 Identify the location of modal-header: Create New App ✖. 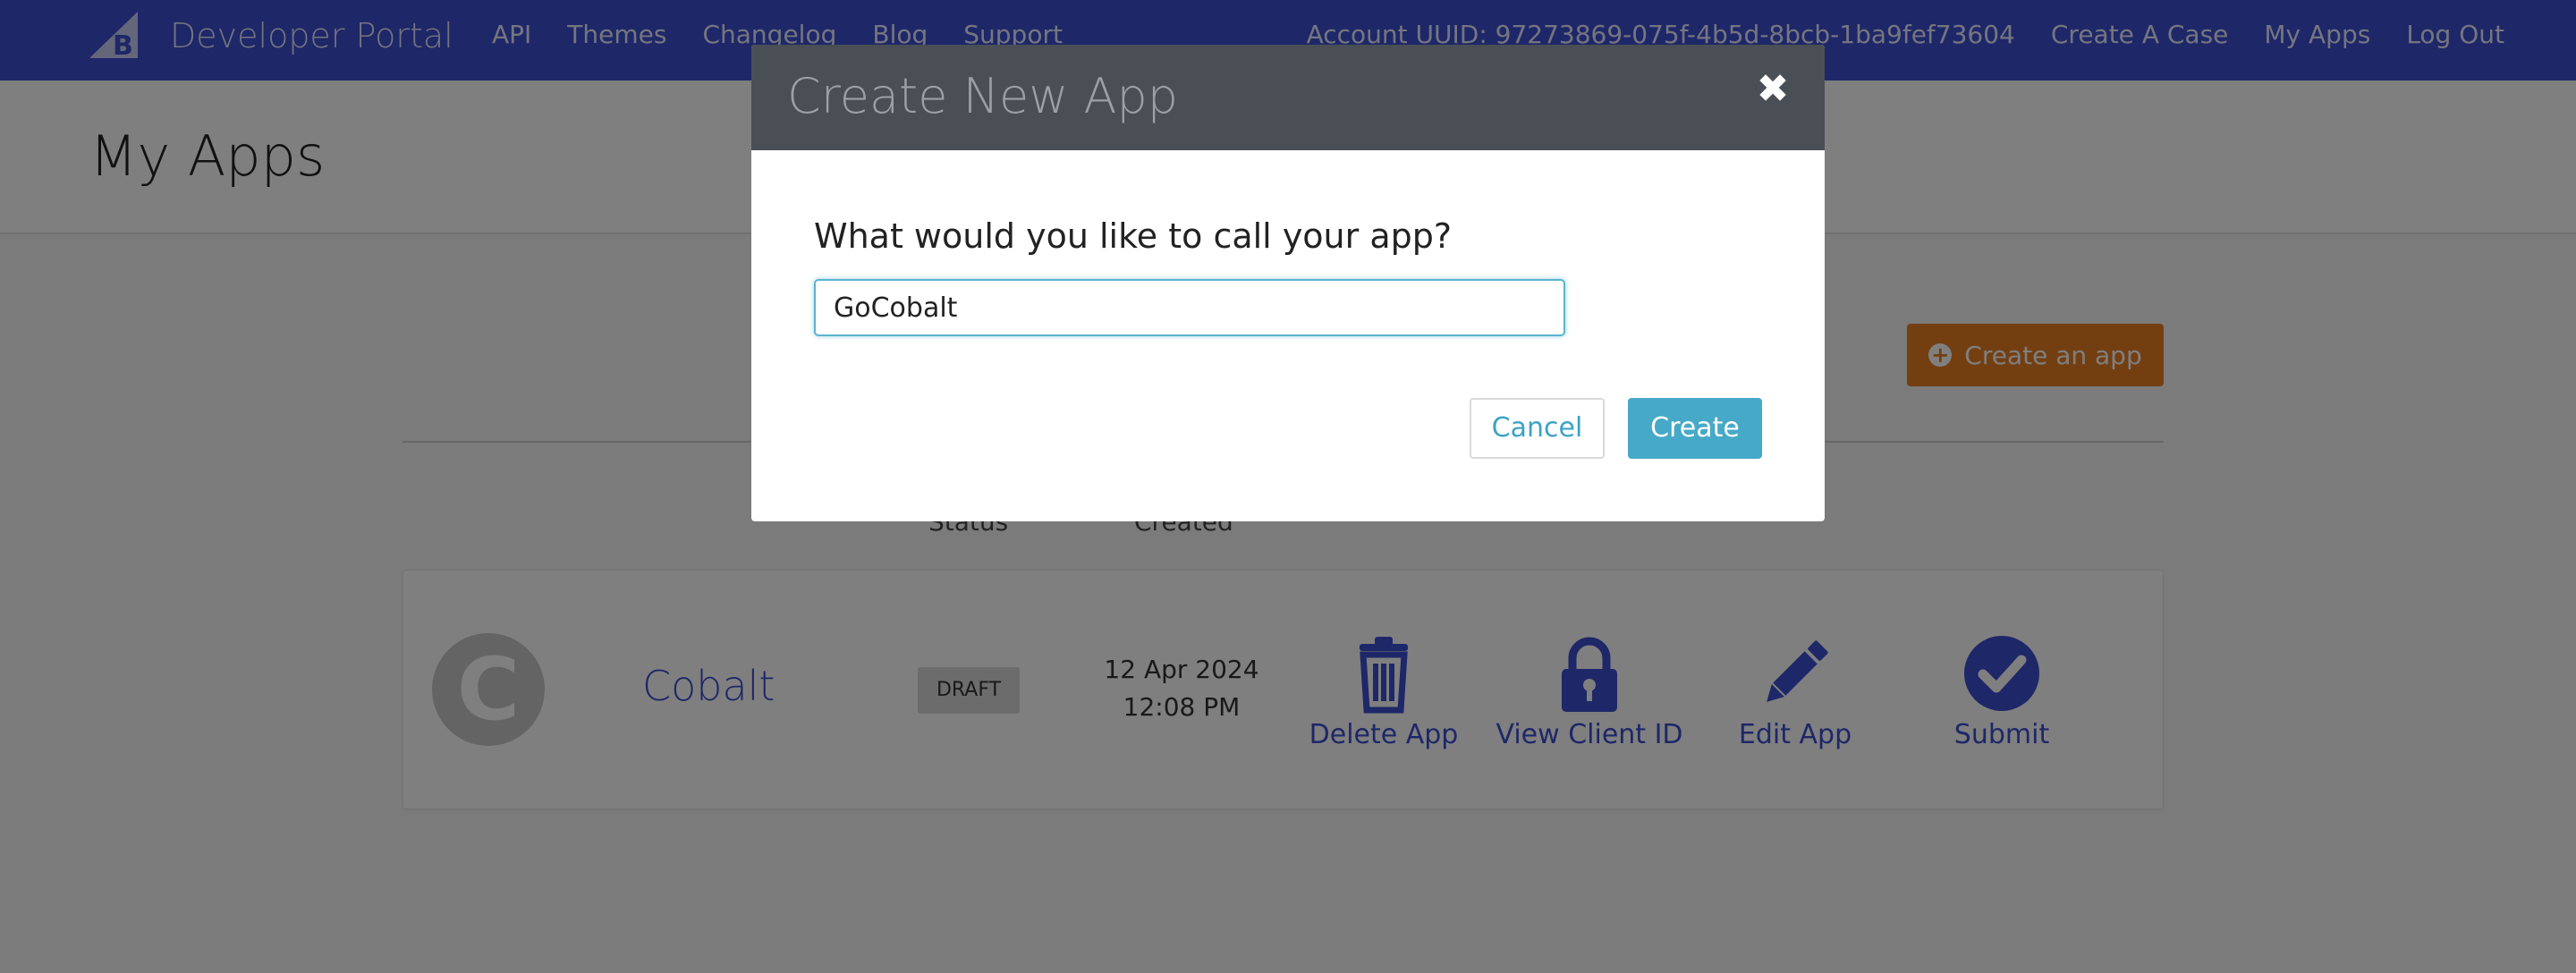
(1288, 97).